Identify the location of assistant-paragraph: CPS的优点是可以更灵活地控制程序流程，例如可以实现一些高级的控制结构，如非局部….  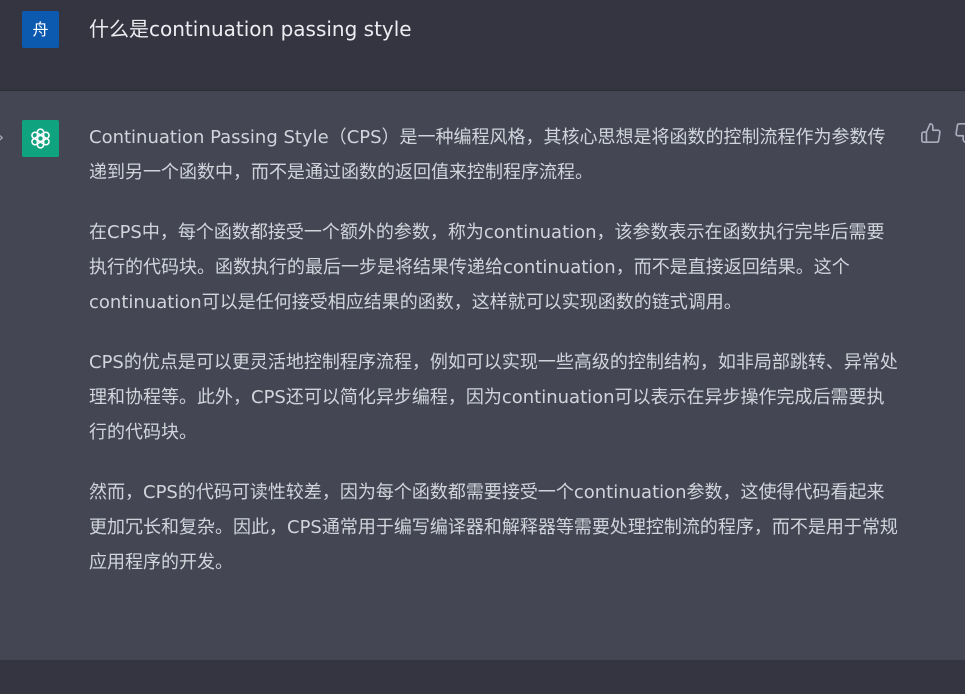
(493, 397).